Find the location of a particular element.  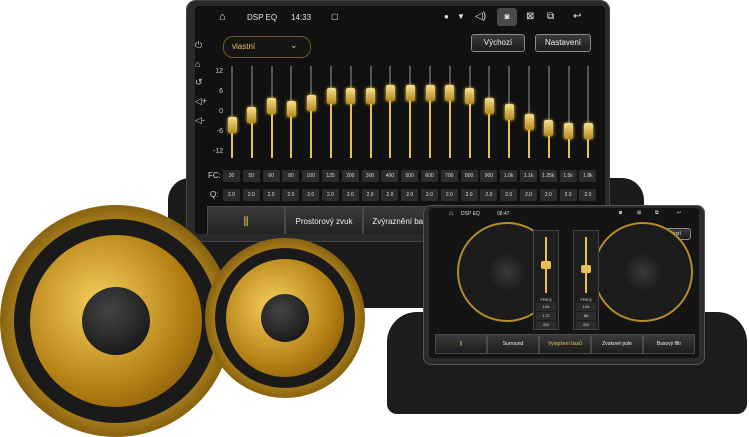

tab-eq-small: ⫼ is located at coordinates (461, 344).